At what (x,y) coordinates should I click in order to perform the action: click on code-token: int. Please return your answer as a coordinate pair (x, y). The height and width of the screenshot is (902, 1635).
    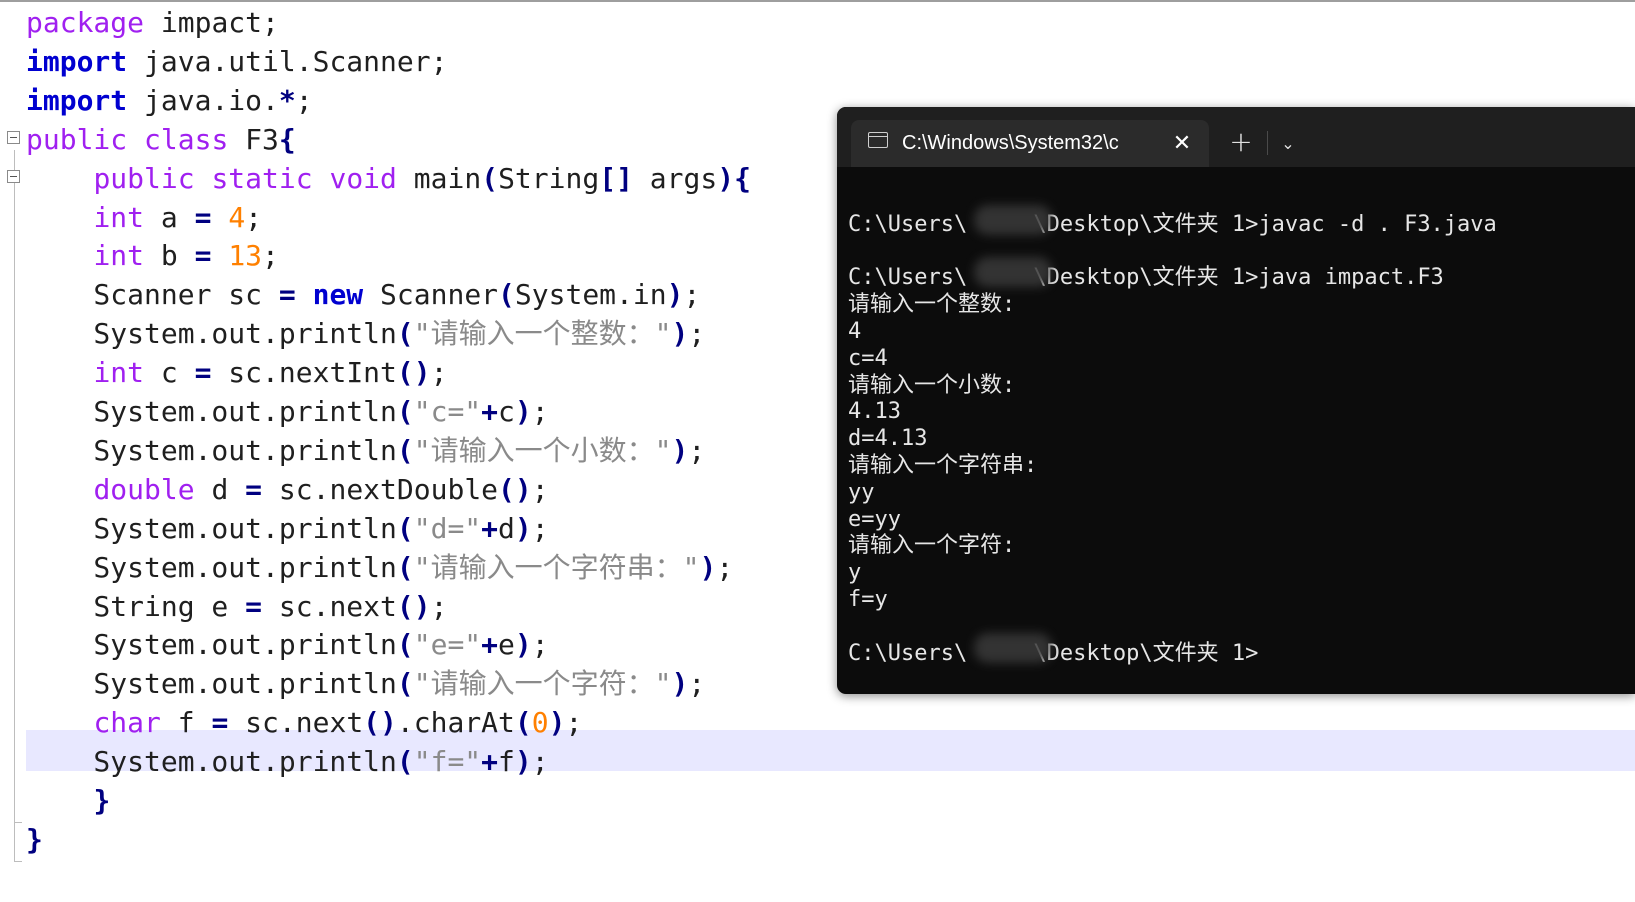
    Looking at the image, I should click on (119, 256).